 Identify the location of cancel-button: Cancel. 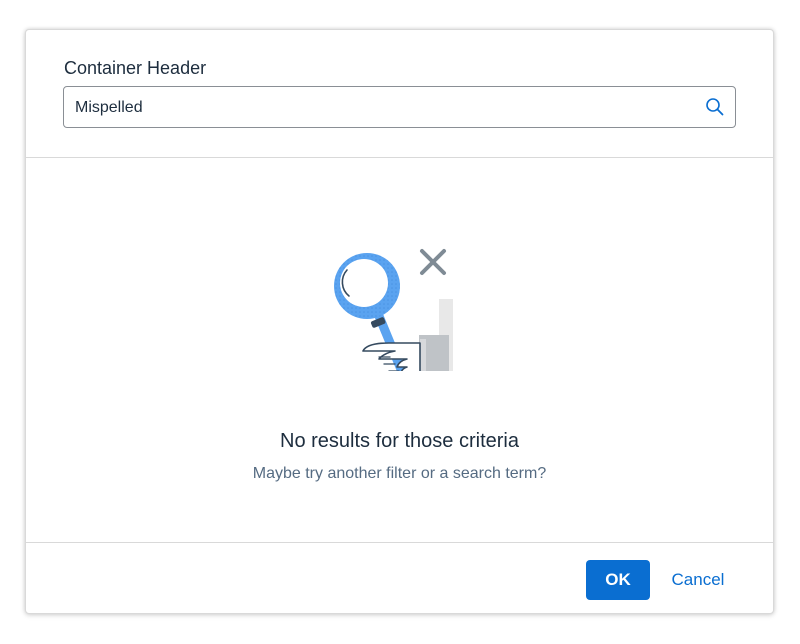
(698, 580).